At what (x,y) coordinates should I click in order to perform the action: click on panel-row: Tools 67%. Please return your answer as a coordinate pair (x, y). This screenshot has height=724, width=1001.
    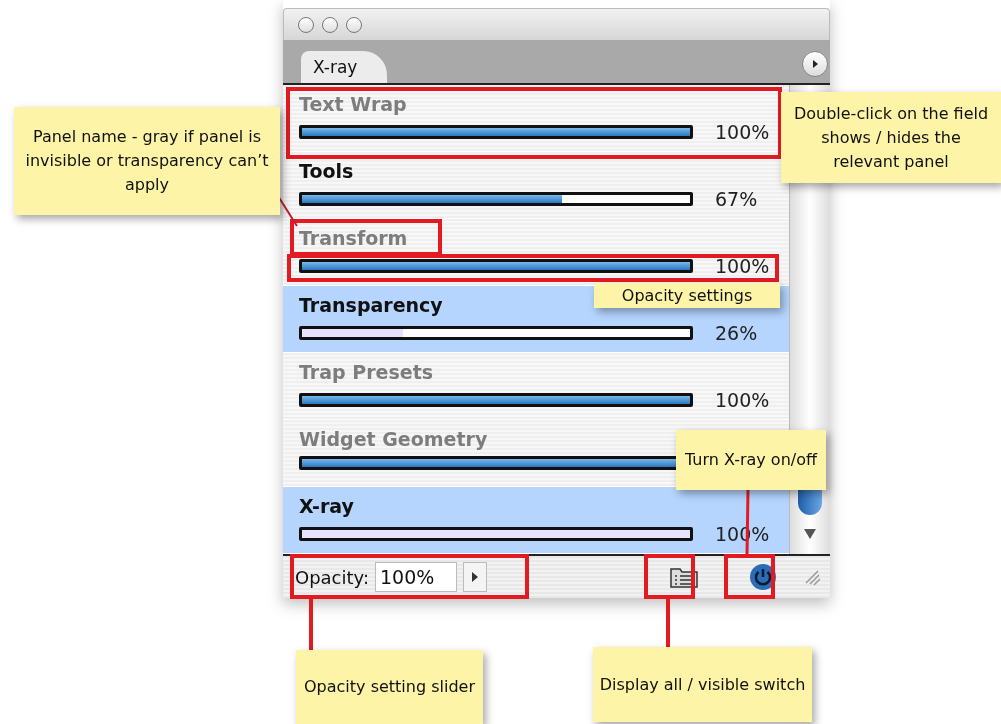
    Looking at the image, I should click on (536, 185).